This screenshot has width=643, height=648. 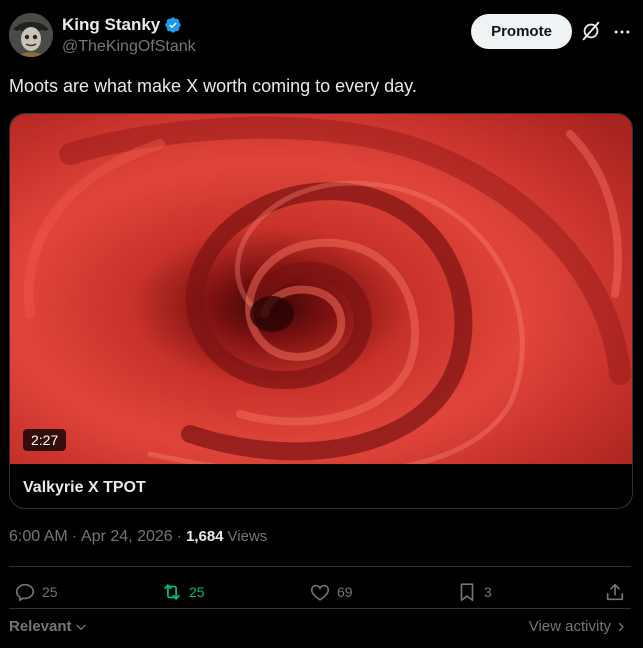 I want to click on repost-button: 25, so click(x=183, y=592).